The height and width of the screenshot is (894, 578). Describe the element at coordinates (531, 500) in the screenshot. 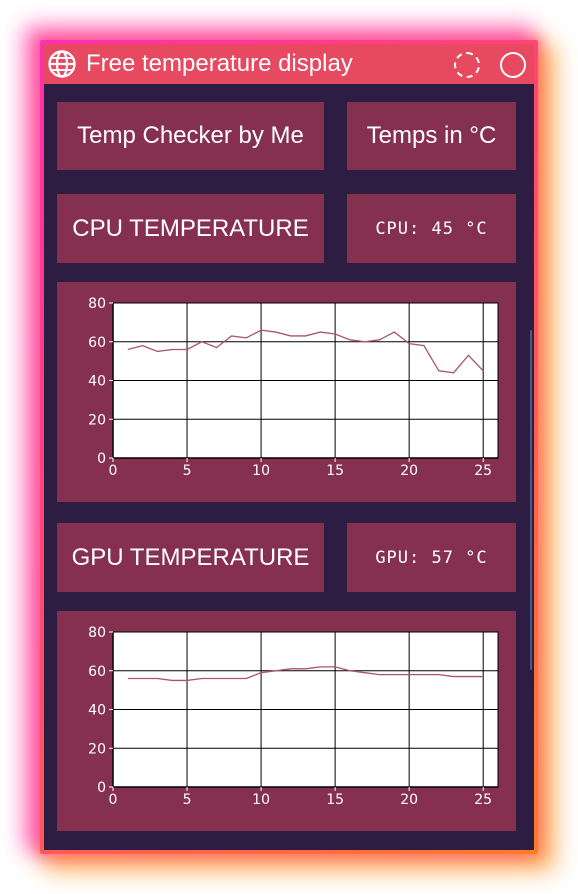

I see `window-edge-highlight` at that location.